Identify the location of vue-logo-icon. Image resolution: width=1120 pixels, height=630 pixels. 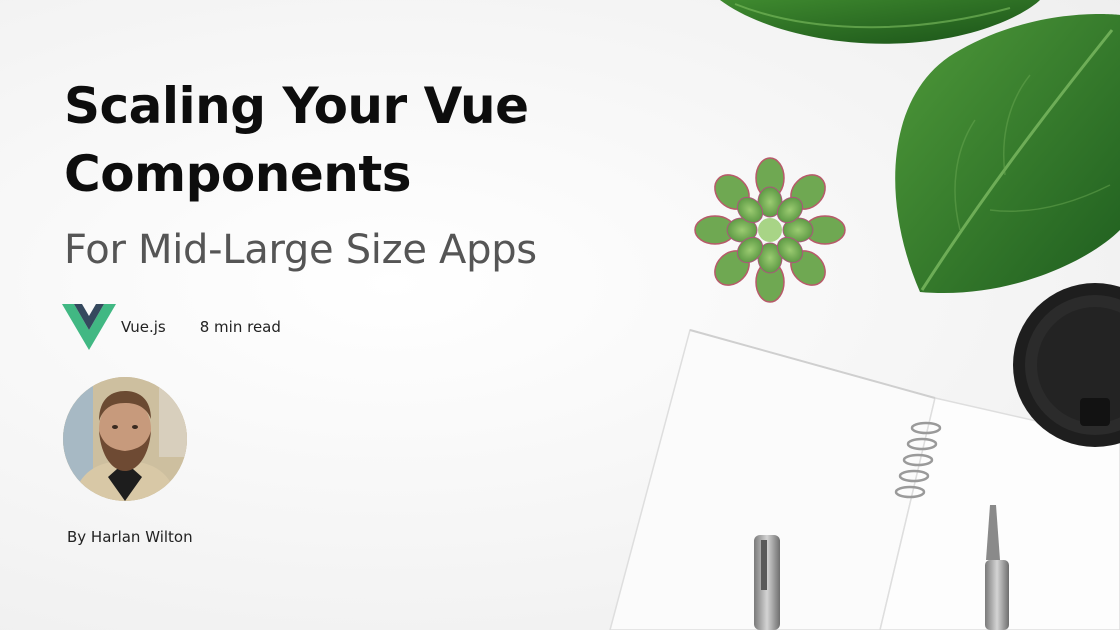
(89, 327).